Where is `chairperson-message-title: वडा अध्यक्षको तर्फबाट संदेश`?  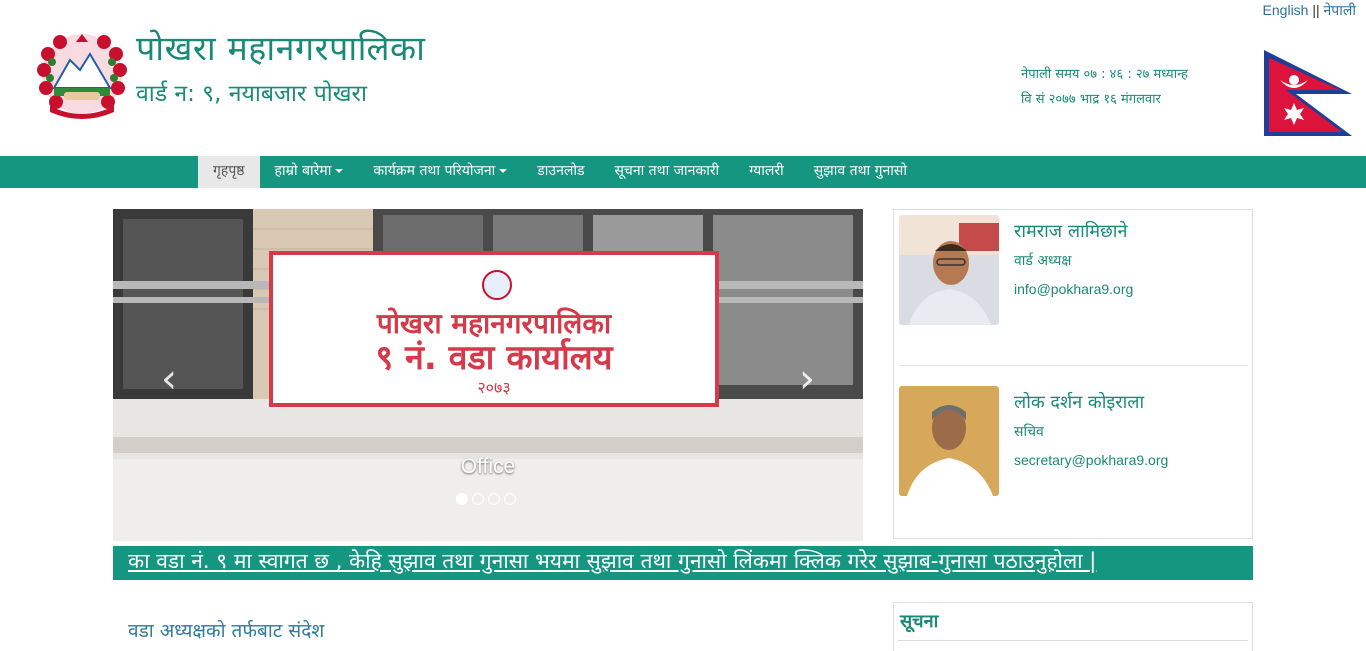 chairperson-message-title: वडा अध्यक्षको तर्फबाट संदेश is located at coordinates (226, 631).